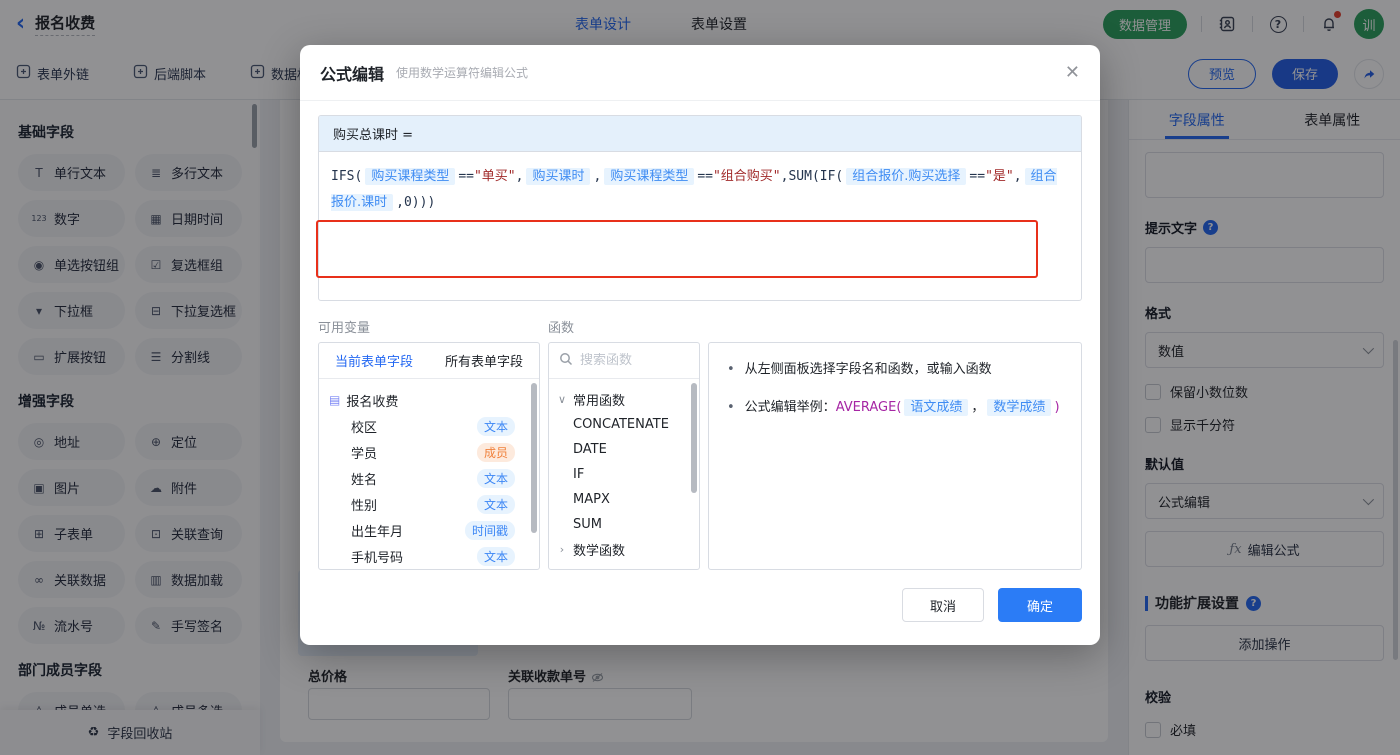 The image size is (1400, 755). Describe the element at coordinates (868, 369) in the screenshot. I see `tip-line1: 从左侧面板选择字段名和函数，或输入函数` at that location.